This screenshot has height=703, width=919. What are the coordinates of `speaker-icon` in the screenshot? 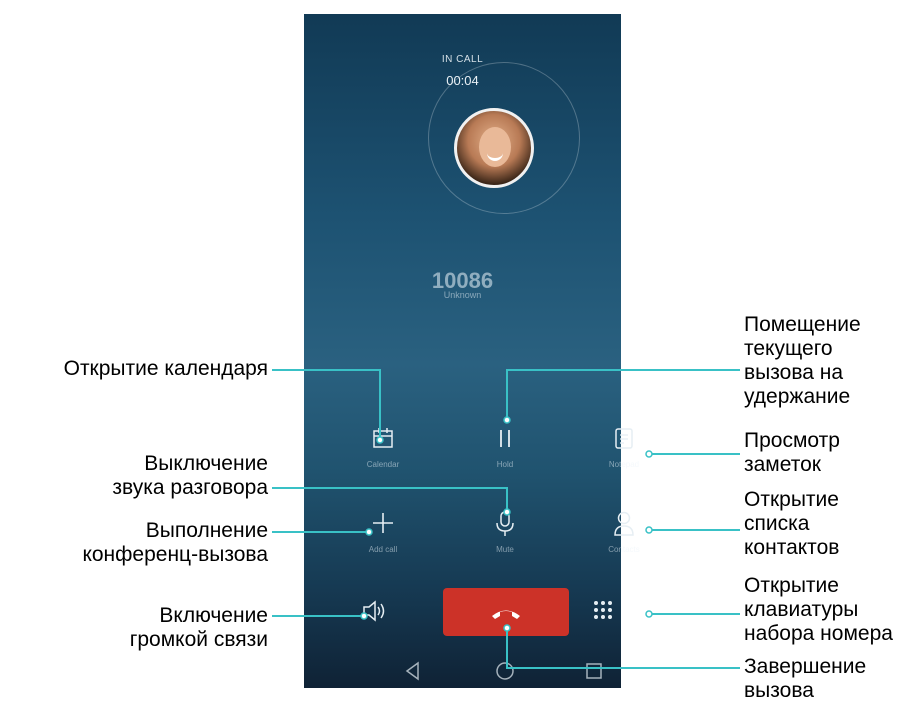 It's located at (374, 611).